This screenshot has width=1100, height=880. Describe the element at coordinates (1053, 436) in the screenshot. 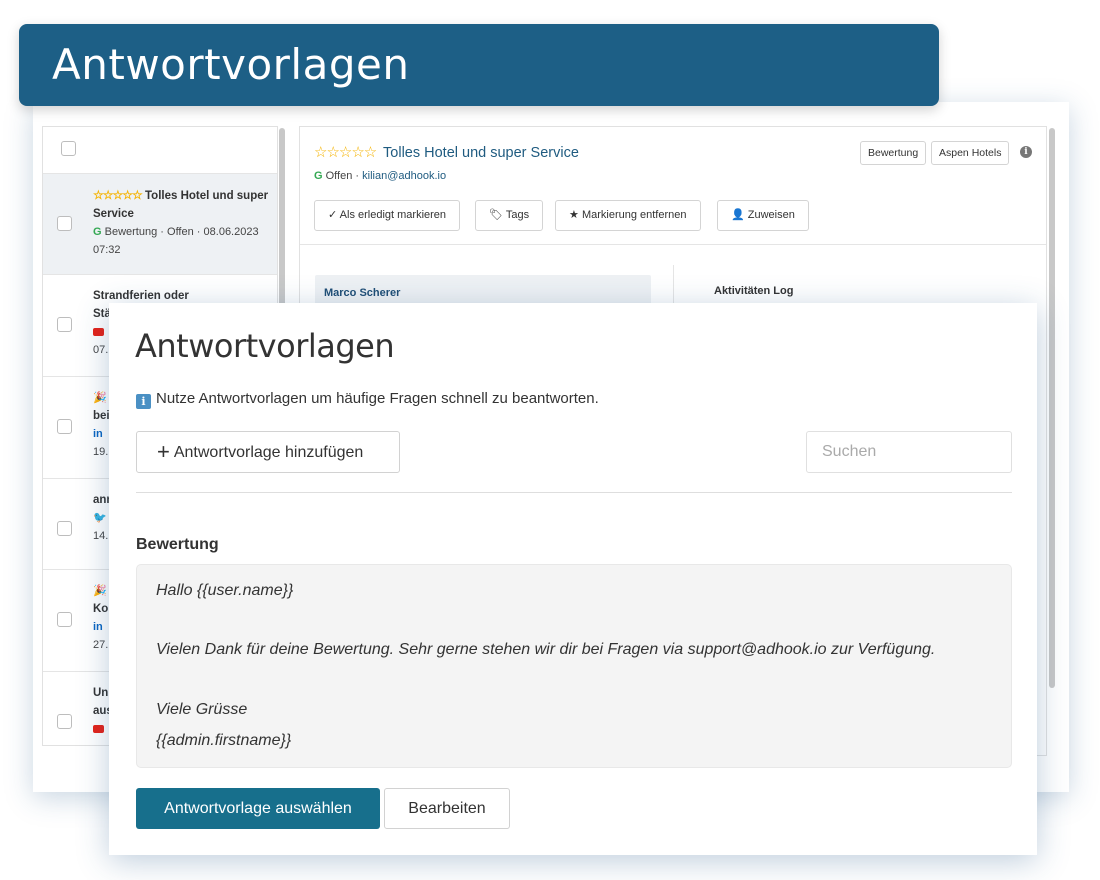

I see `detail-scrollbar` at that location.